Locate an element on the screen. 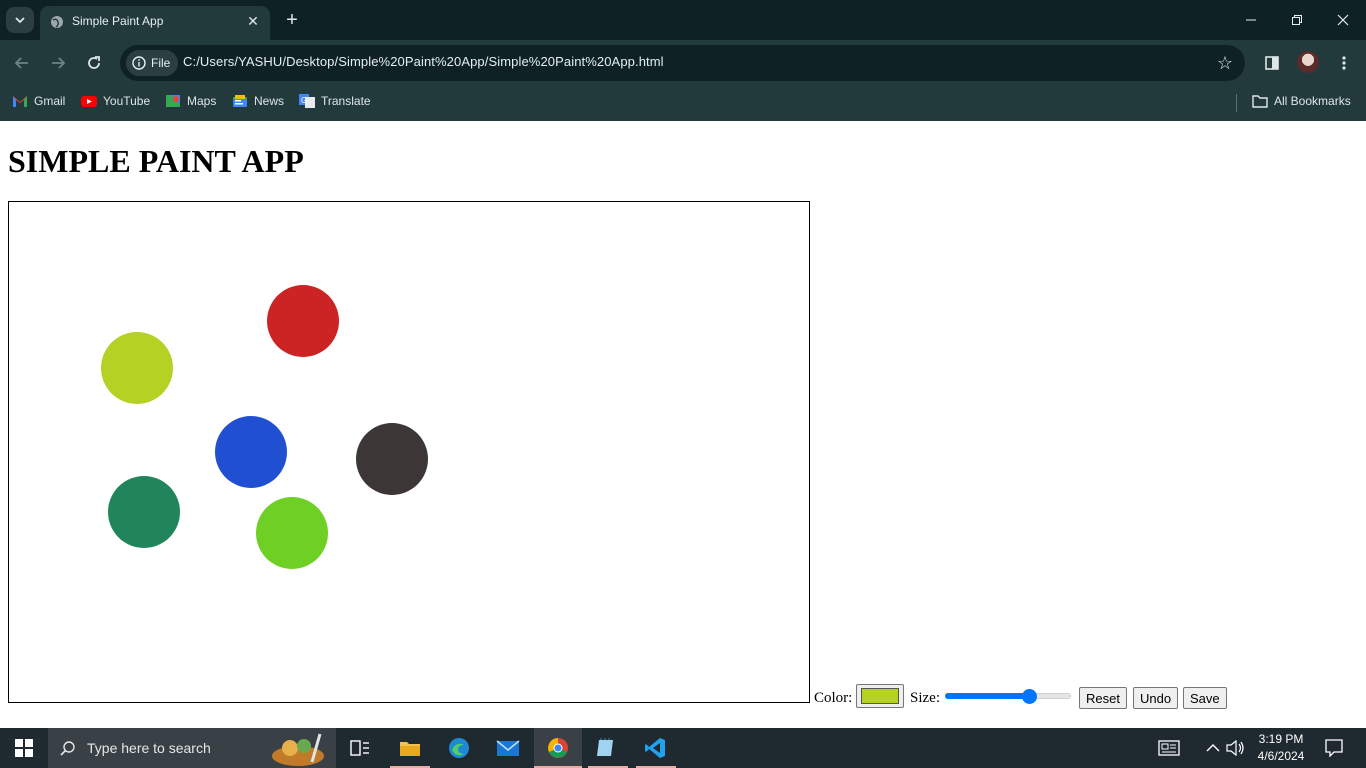 The width and height of the screenshot is (1366, 768). color-picker-fill is located at coordinates (880, 696).